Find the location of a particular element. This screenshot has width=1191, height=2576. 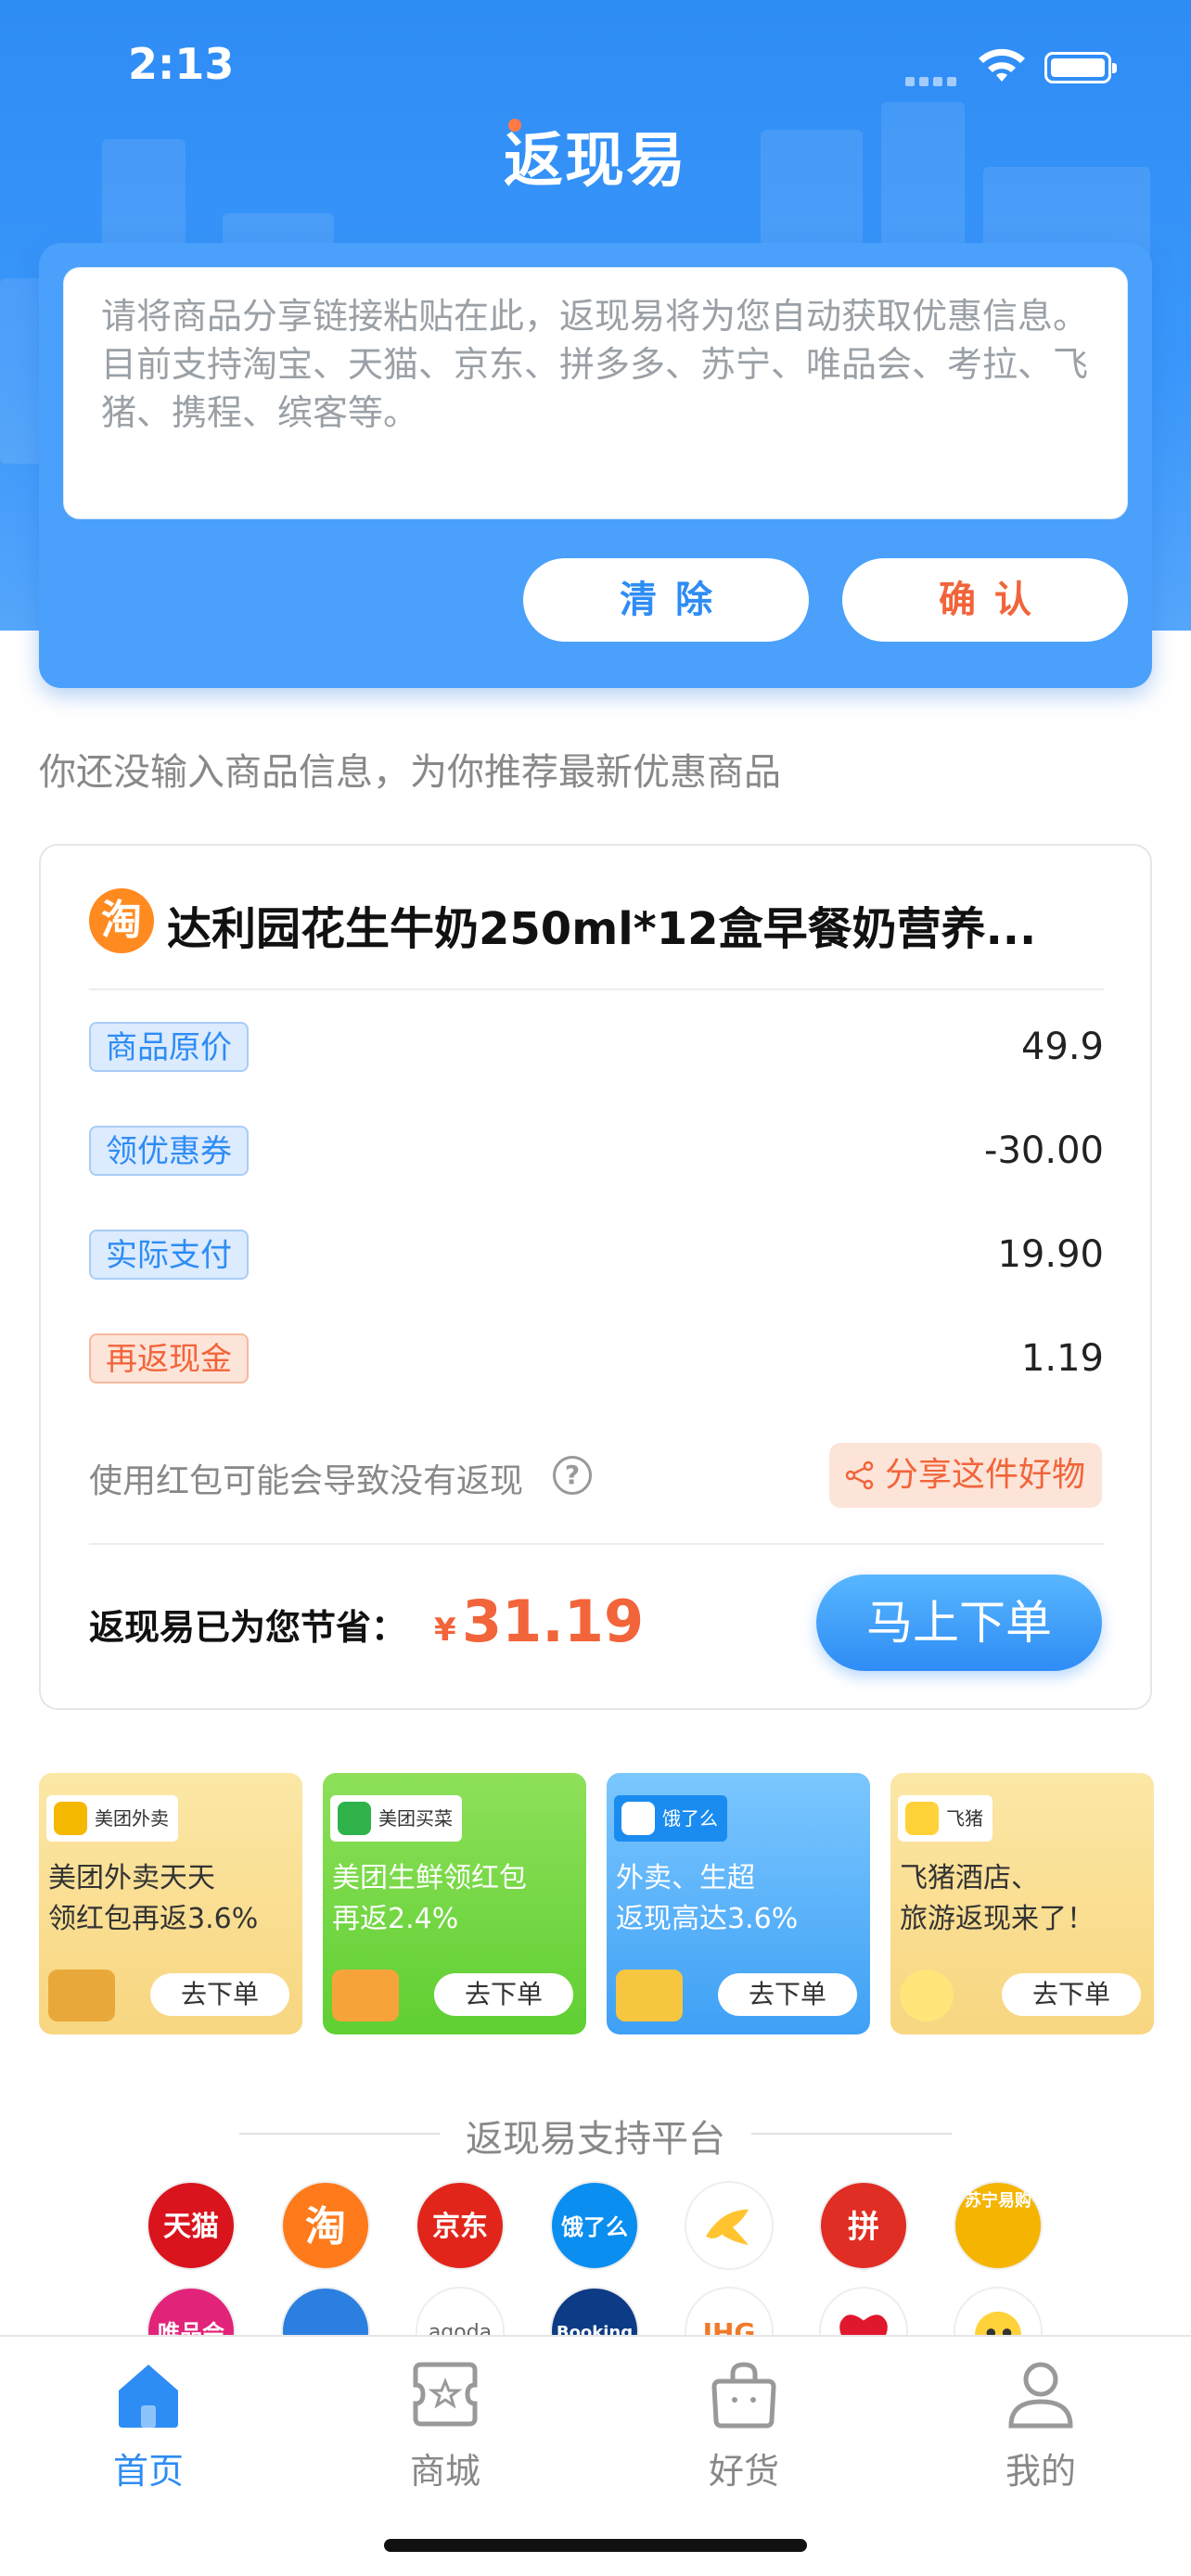

share-label: 分享这件好物 is located at coordinates (985, 1475).